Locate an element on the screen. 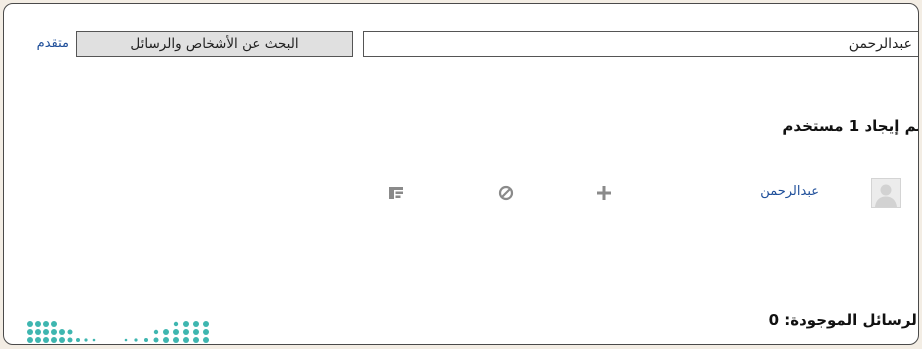 Image resolution: width=922 pixels, height=349 pixels. message-icon is located at coordinates (396, 193).